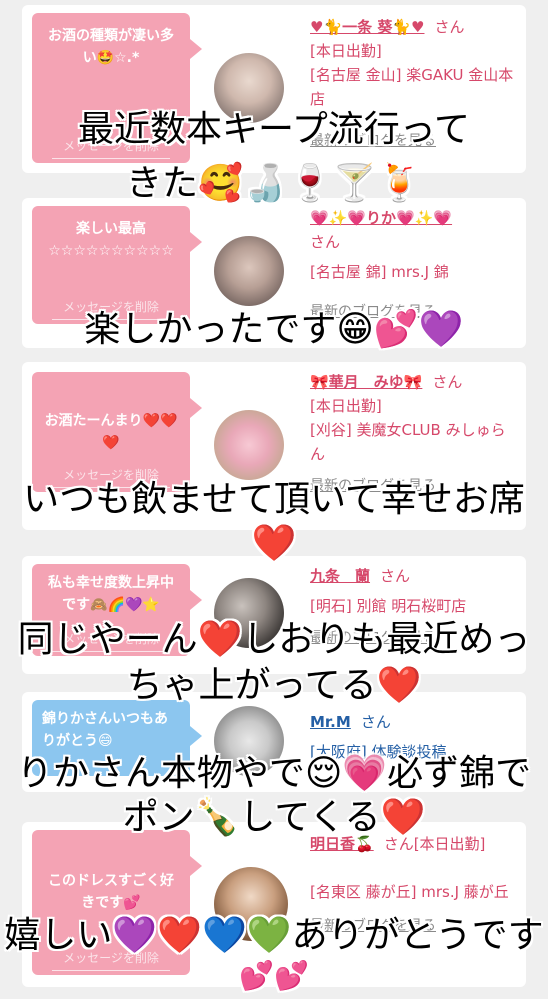 This screenshot has width=548, height=999. Describe the element at coordinates (274, 975) in the screenshot. I see `overlay-comment: 💕💕` at that location.